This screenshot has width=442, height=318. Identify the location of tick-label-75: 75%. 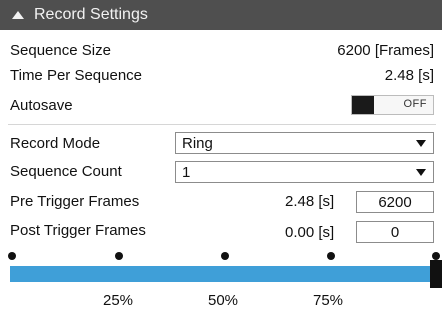
(328, 300).